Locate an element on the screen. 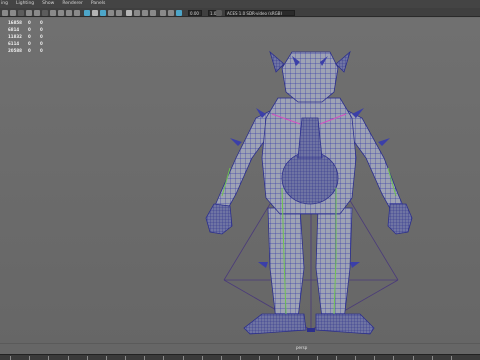 This screenshot has width=480, height=360. menu-shading: ing is located at coordinates (4, 4).